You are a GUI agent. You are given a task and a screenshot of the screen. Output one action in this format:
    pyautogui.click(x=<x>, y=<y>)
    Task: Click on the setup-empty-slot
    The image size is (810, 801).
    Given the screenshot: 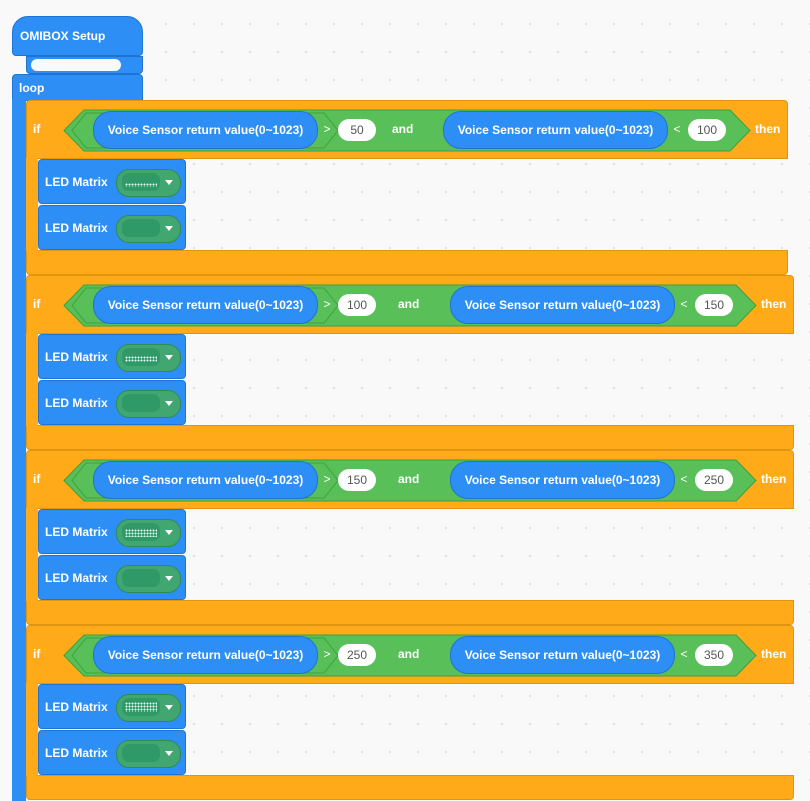 What is the action you would take?
    pyautogui.click(x=84, y=65)
    